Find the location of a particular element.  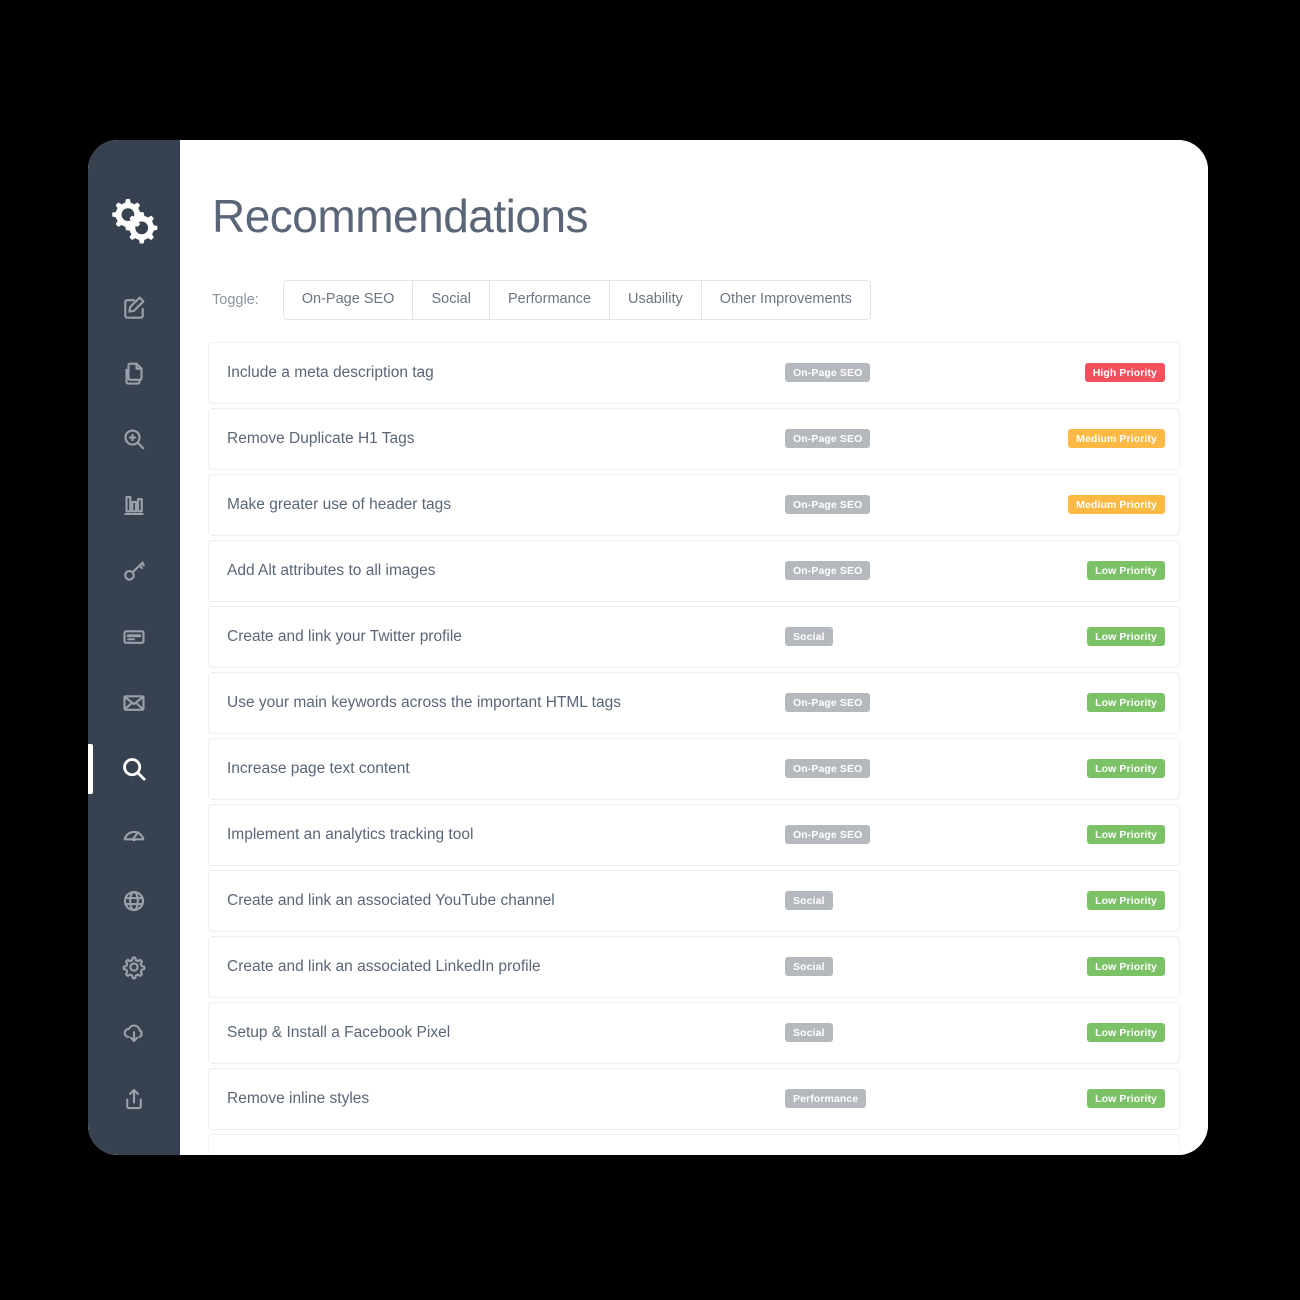

search-icon is located at coordinates (134, 769).